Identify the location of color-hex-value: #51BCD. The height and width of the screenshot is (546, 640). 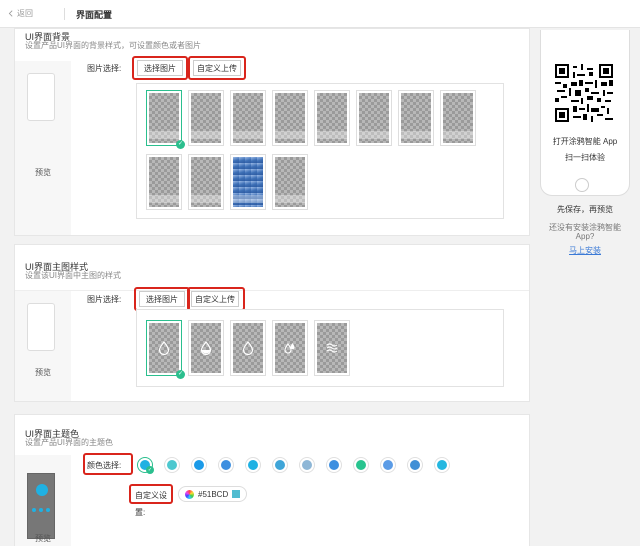
(213, 494).